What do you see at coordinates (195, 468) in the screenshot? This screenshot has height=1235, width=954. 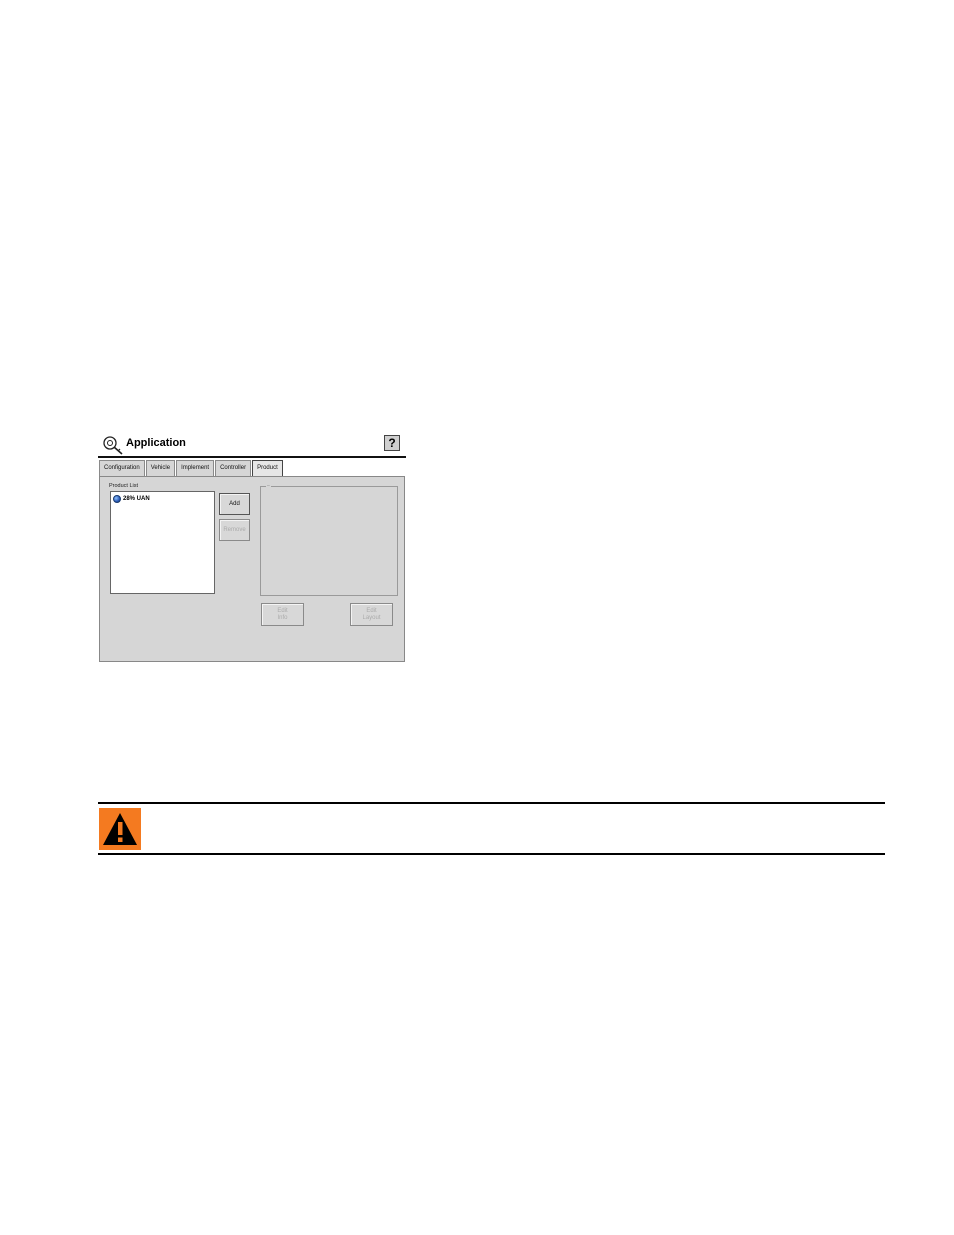 I see `tab-implement: Implement` at bounding box center [195, 468].